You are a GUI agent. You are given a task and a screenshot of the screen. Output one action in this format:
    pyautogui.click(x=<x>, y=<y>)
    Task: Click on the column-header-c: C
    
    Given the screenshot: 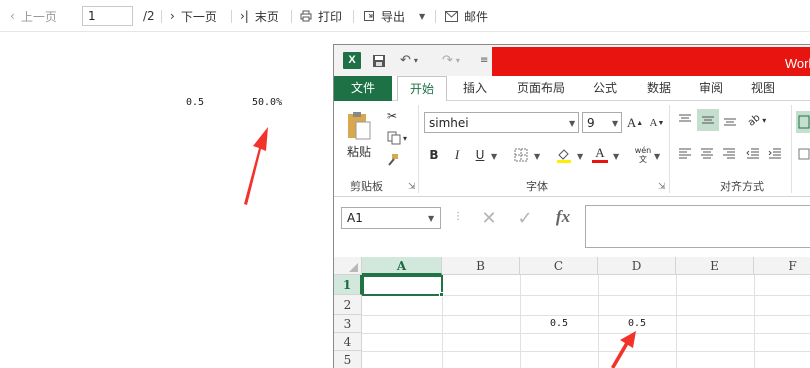 What is the action you would take?
    pyautogui.click(x=559, y=266)
    